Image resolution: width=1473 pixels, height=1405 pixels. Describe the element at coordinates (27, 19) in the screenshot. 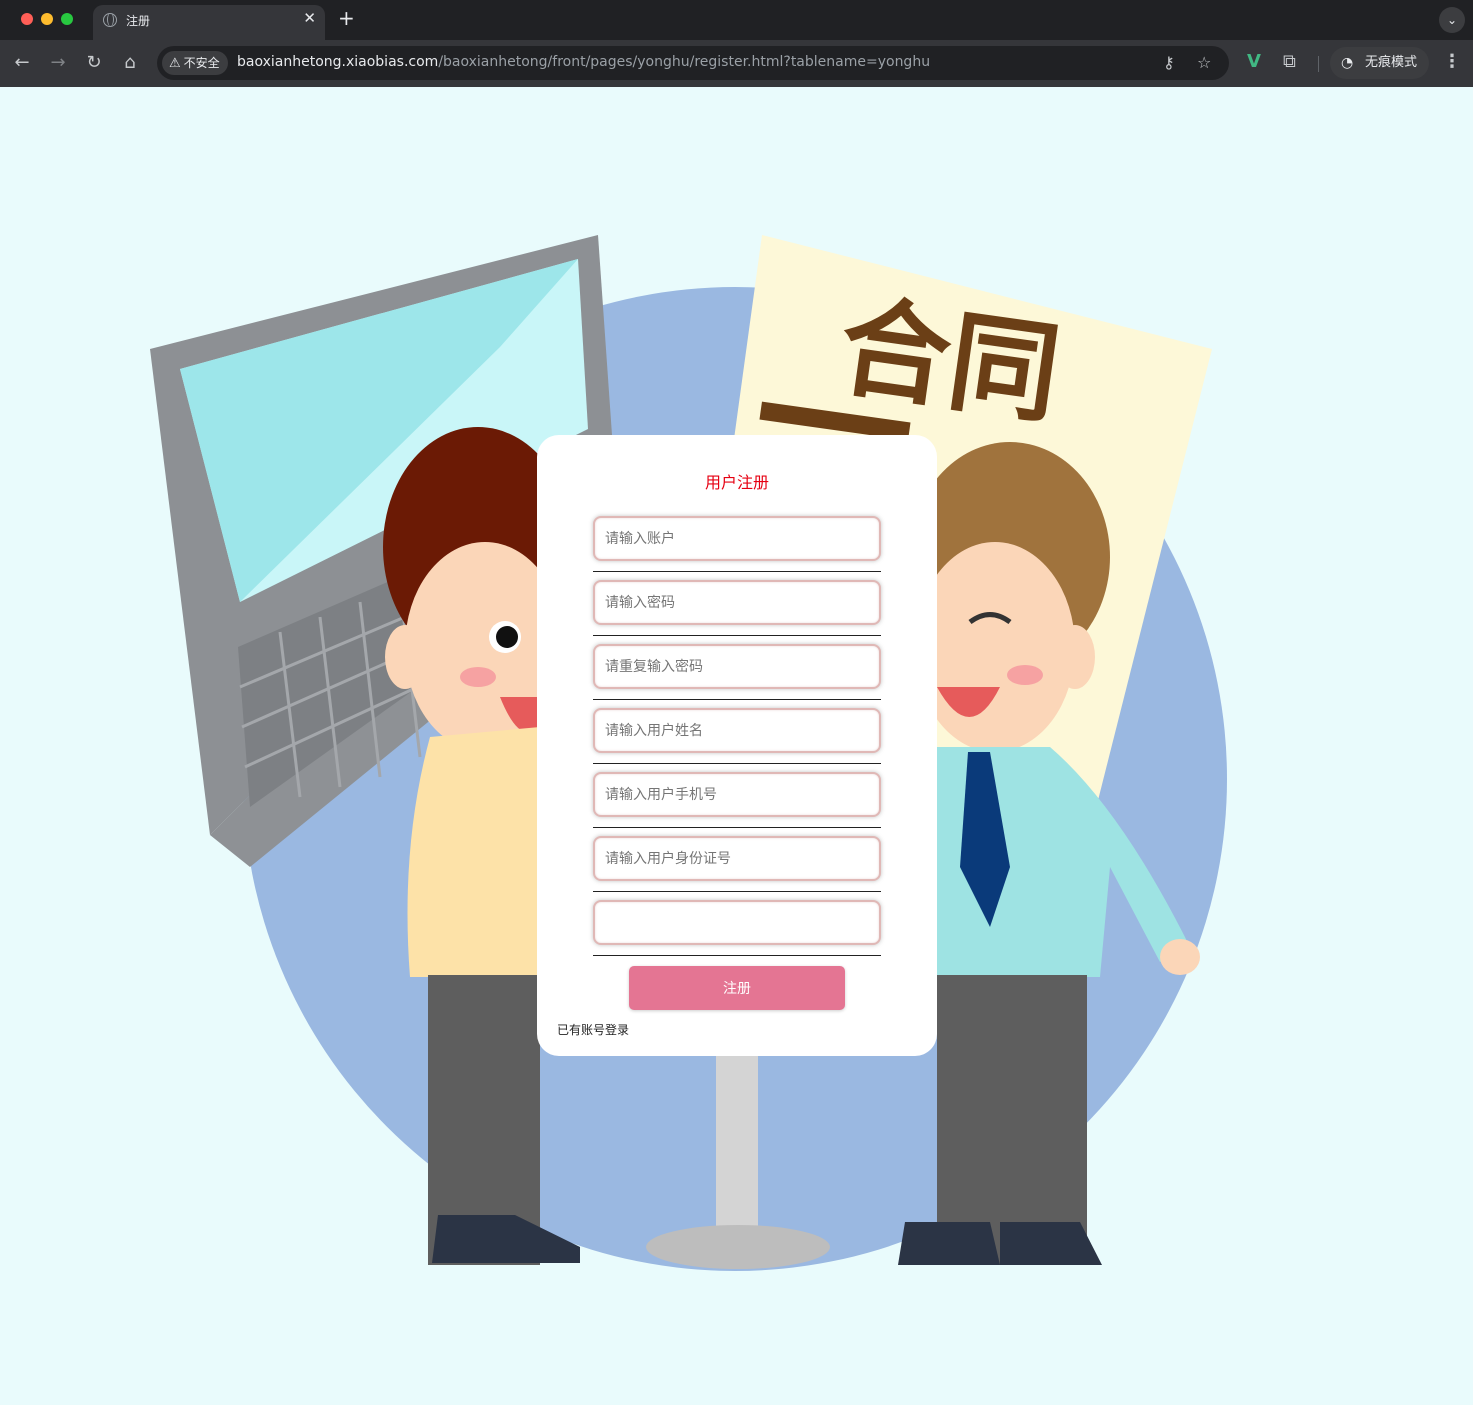

I see `close-window-button` at that location.